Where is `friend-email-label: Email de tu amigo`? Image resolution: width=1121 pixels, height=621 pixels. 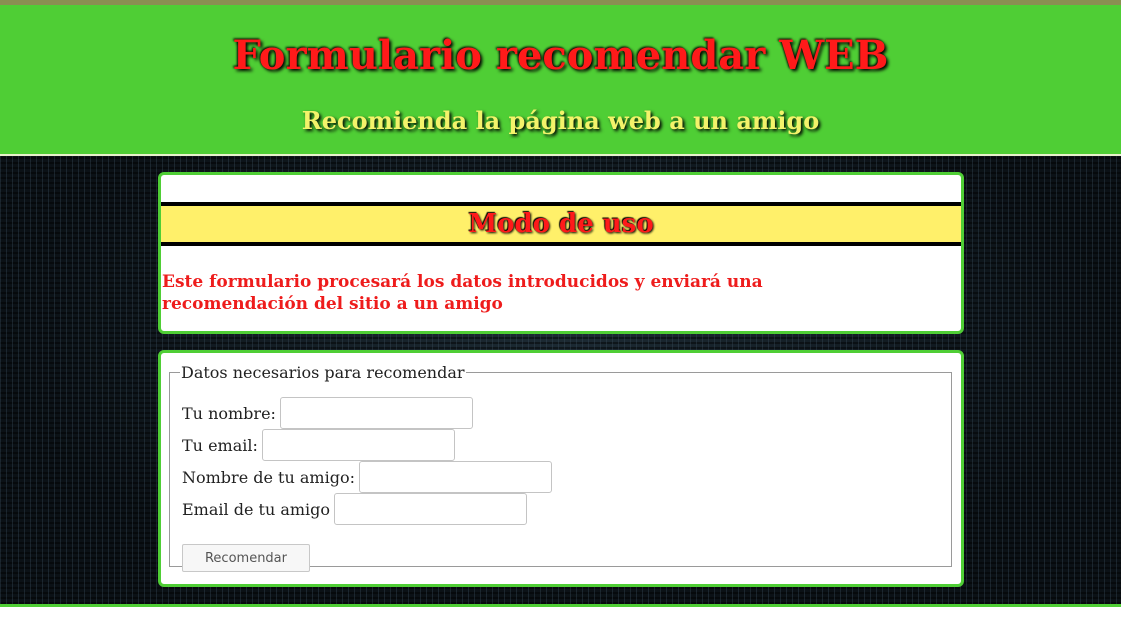 friend-email-label: Email de tu amigo is located at coordinates (256, 509).